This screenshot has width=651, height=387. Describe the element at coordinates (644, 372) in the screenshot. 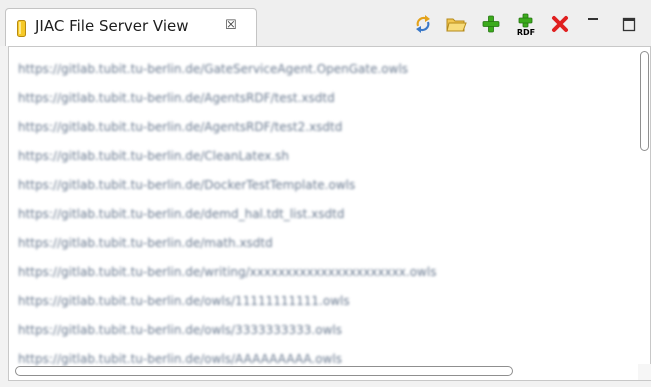

I see `scrollbar-corner` at that location.